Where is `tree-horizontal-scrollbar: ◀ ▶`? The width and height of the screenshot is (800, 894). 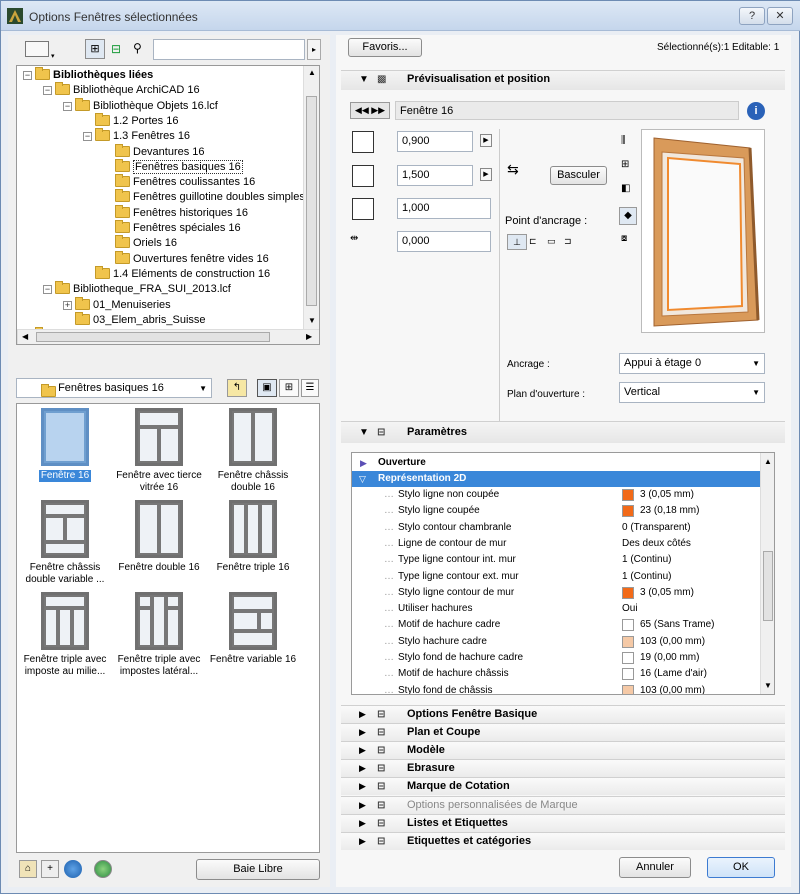
tree-horizontal-scrollbar: ◀ ▶ is located at coordinates (168, 336).